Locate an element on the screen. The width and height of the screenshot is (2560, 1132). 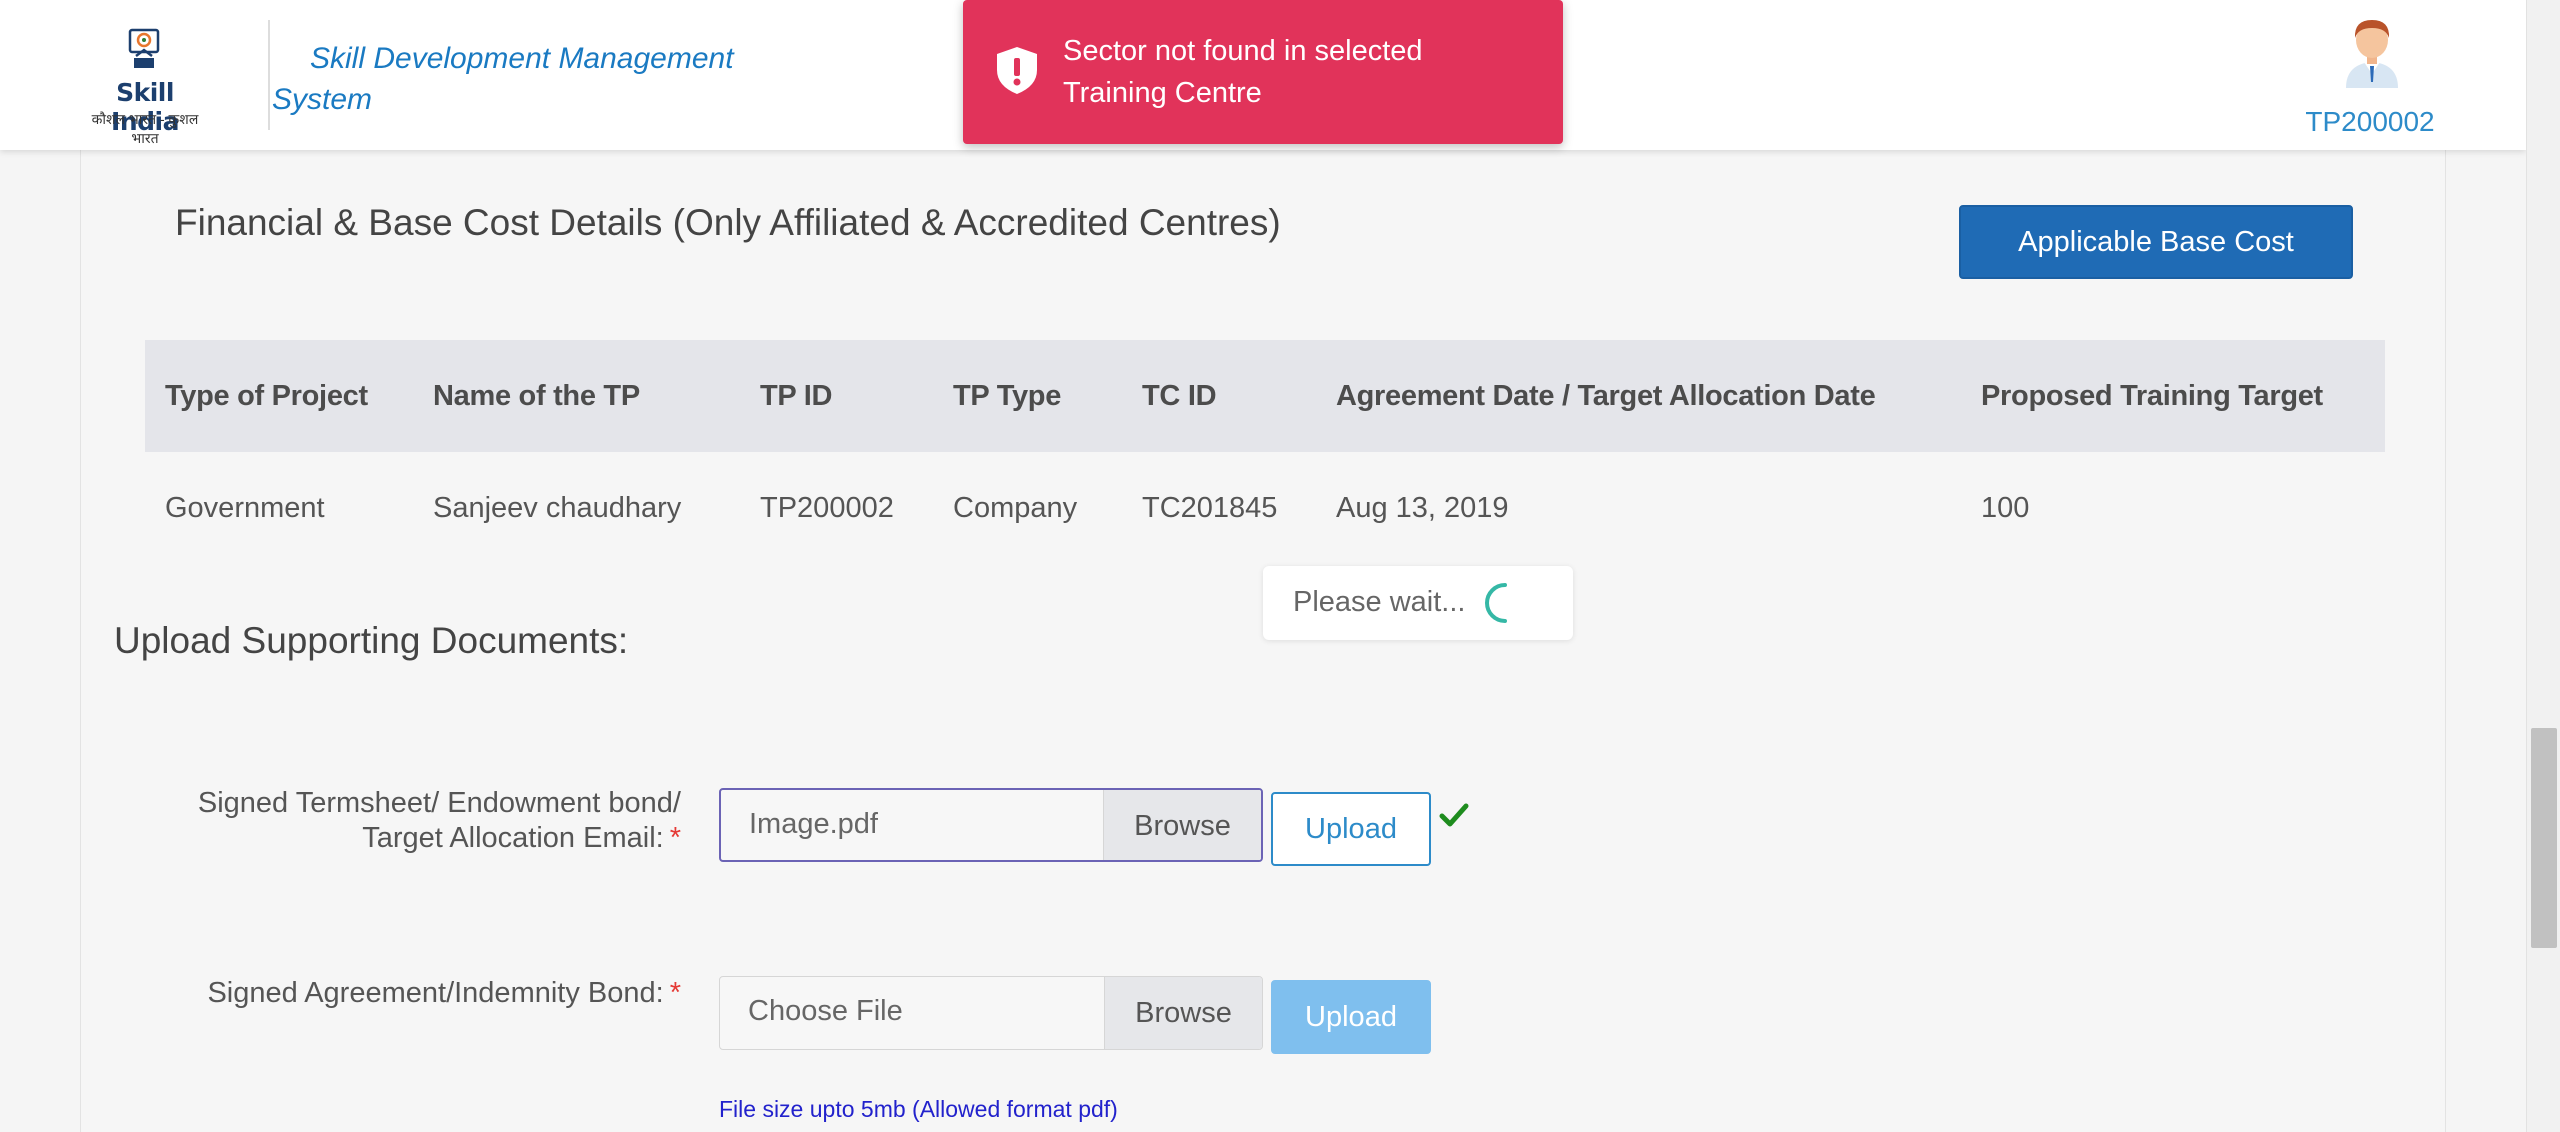
column-header: TP Type is located at coordinates (1027, 396).